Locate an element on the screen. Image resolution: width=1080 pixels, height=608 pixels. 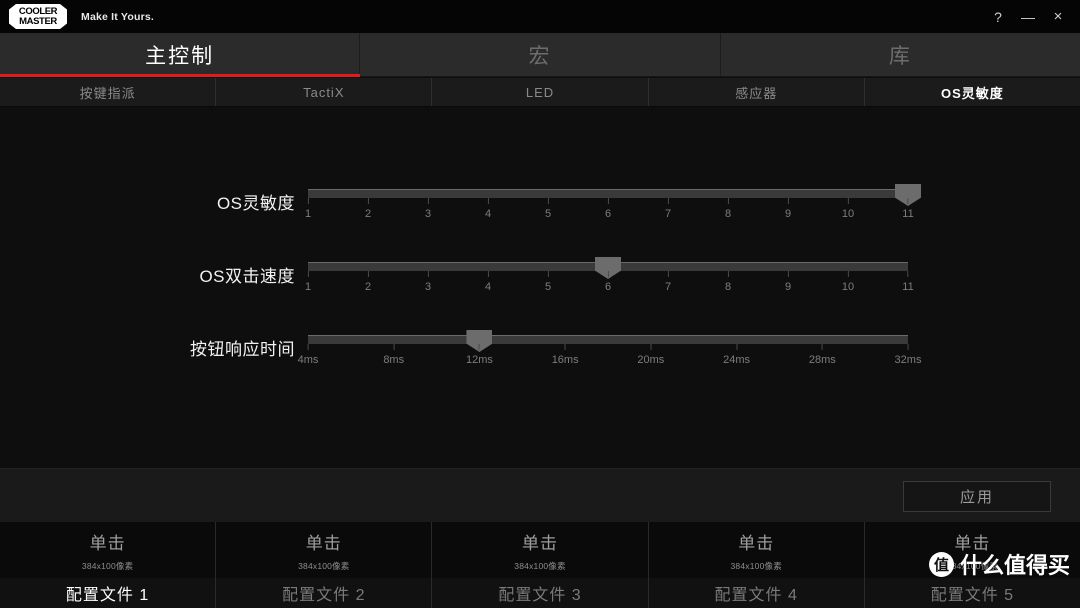
slider-ticks: 1 2 3 4 5 6 7 8 9 10 11 is located at coordinates (609, 284).